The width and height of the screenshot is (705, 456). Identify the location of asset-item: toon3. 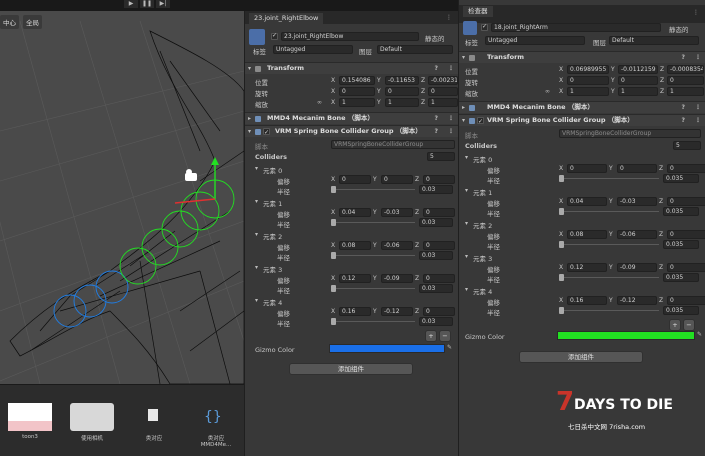
(30, 421).